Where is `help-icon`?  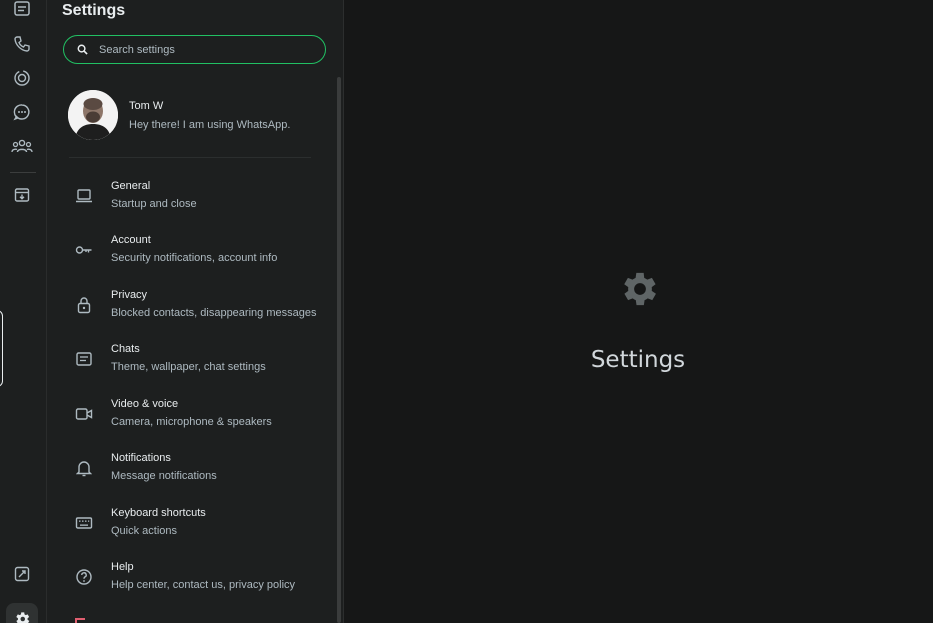
help-icon is located at coordinates (84, 577).